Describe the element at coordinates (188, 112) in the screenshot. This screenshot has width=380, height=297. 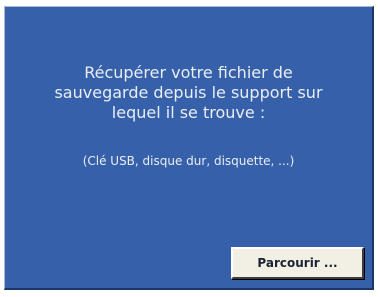
I see `instruction-line-3: lequel il se trouve :` at that location.